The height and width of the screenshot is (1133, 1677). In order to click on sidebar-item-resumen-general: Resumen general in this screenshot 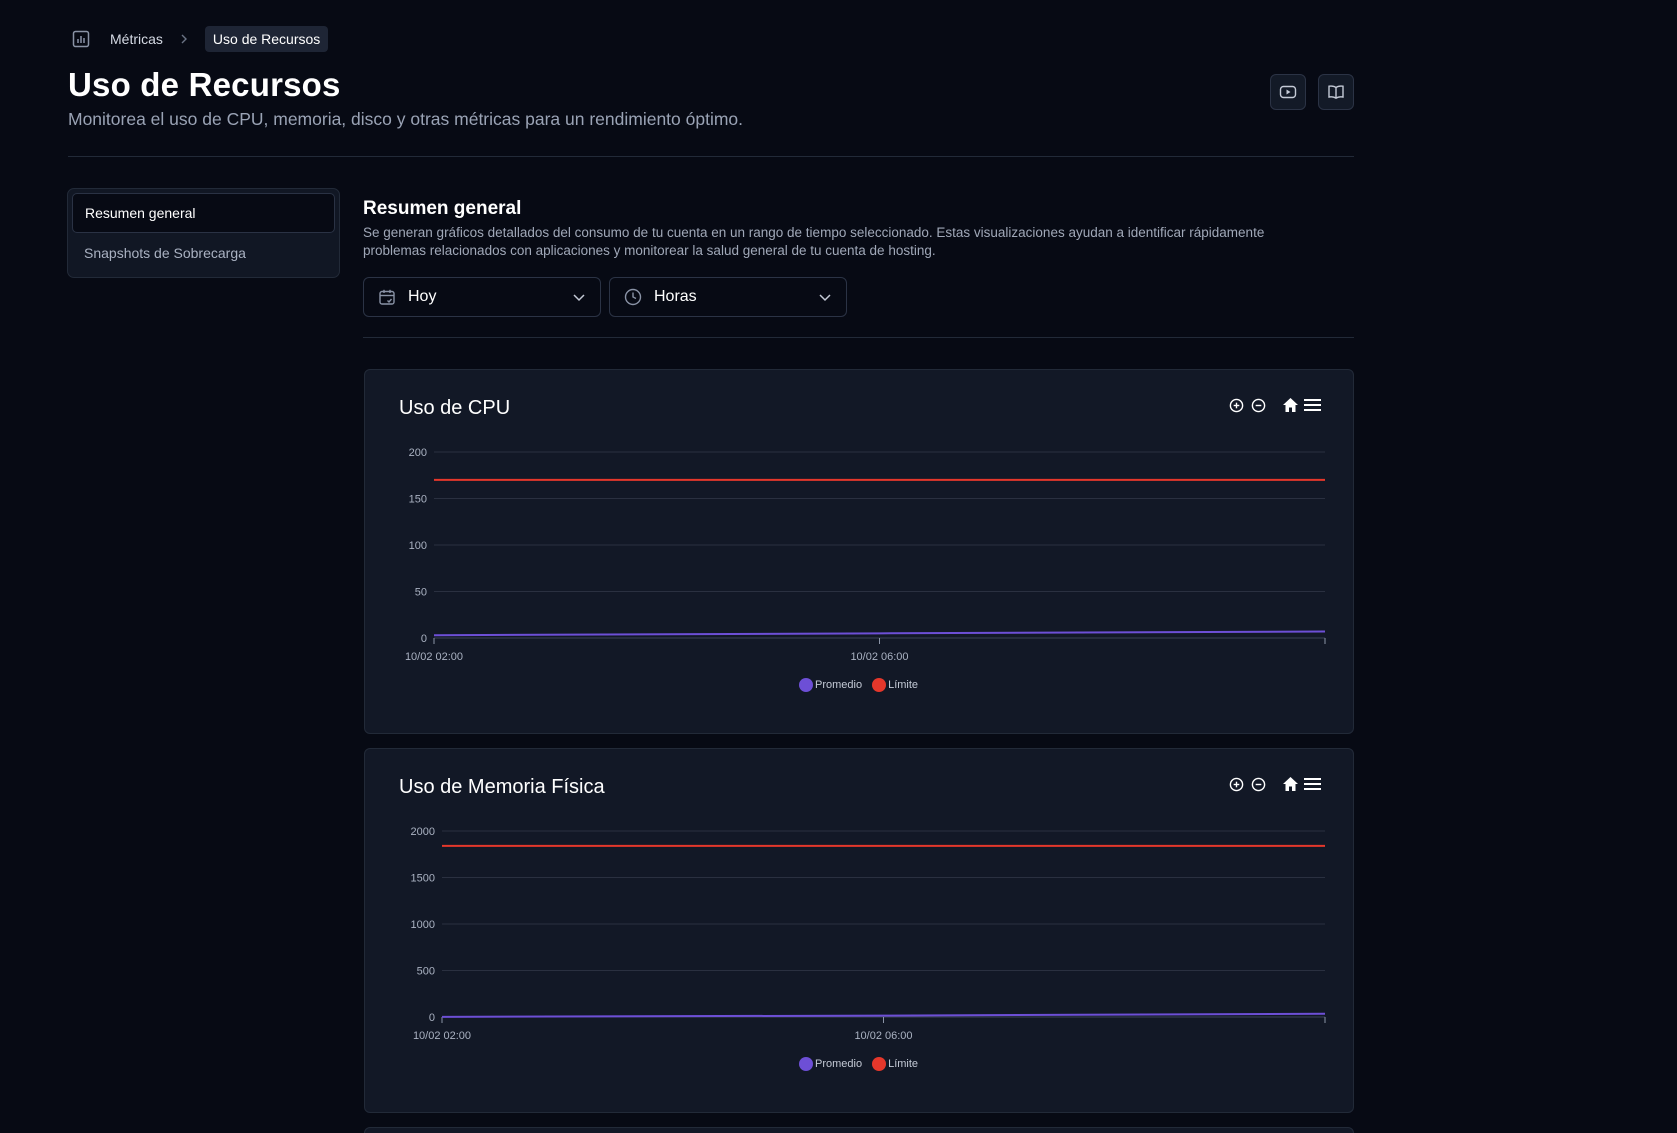, I will do `click(203, 213)`.